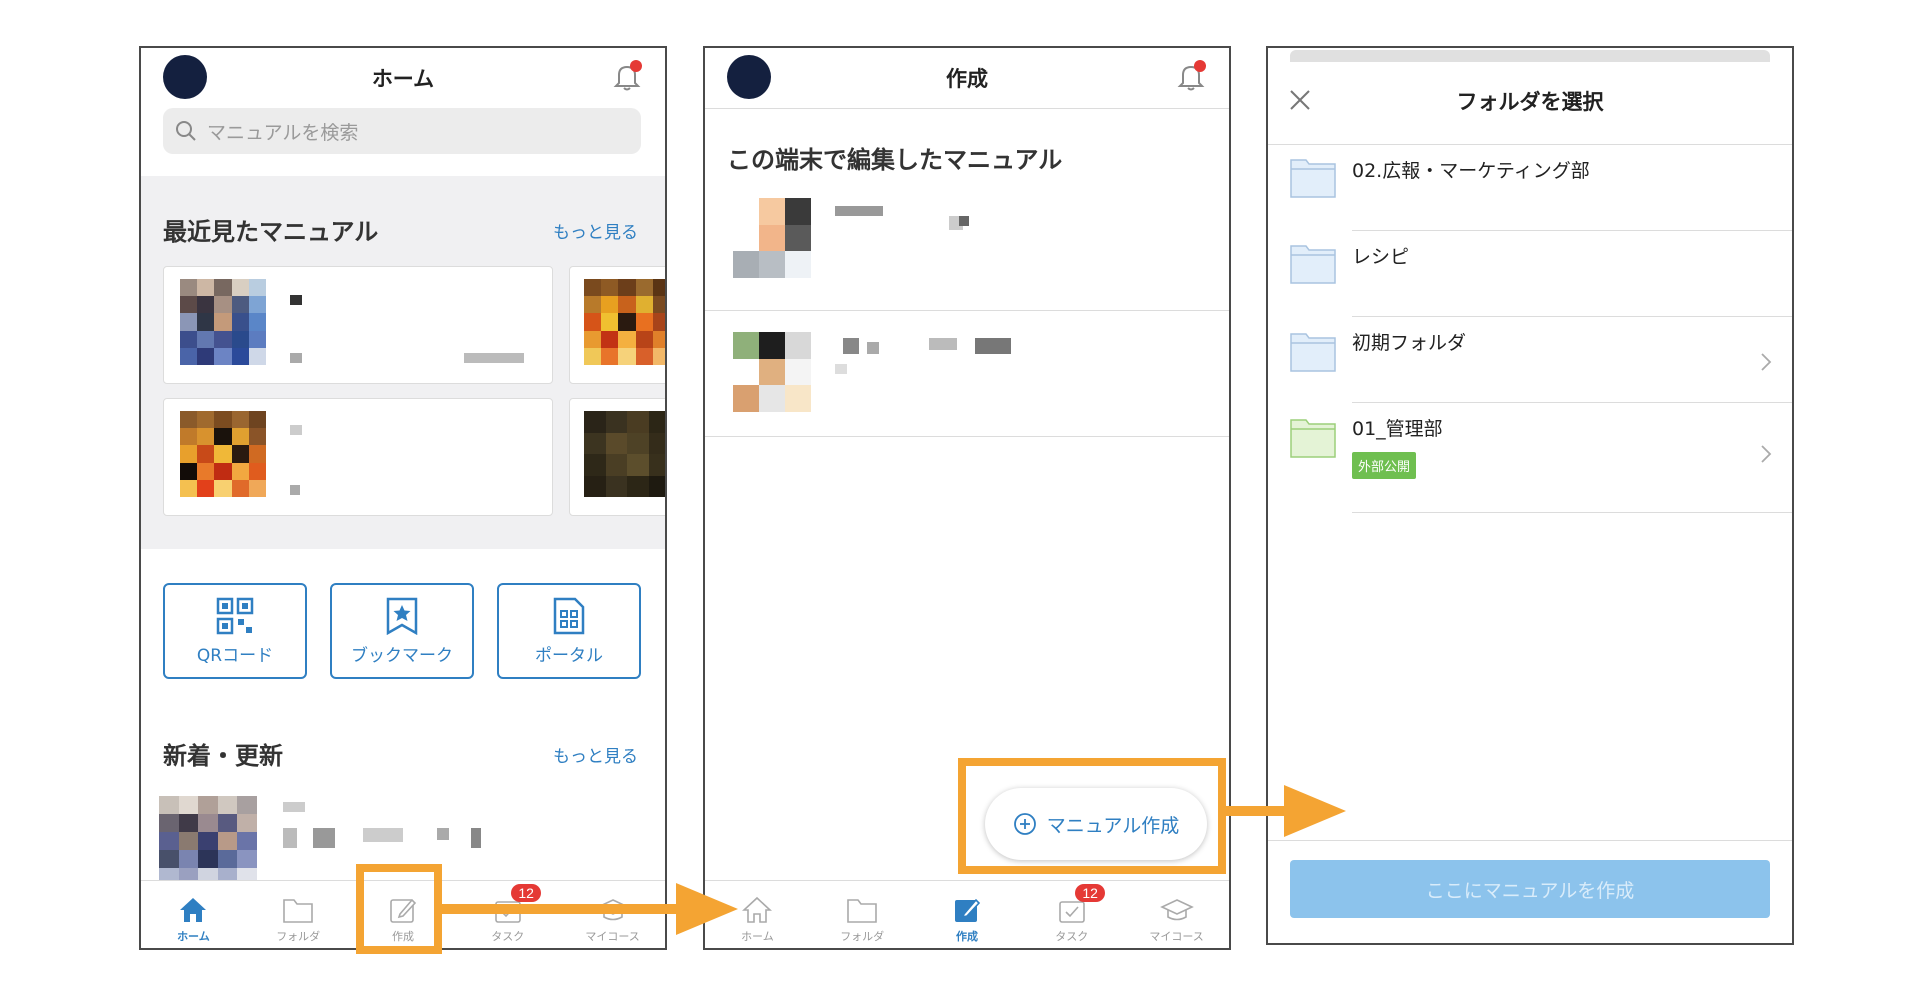  Describe the element at coordinates (1176, 936) in the screenshot. I see `tab-label: マイコース` at that location.